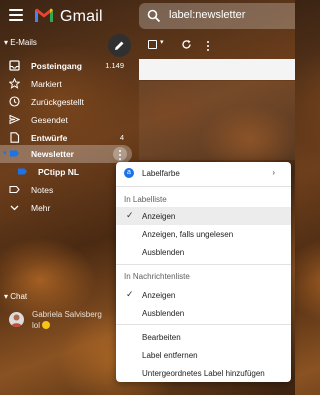 The width and height of the screenshot is (320, 395). What do you see at coordinates (217, 120) in the screenshot?
I see `message-list-area` at bounding box center [217, 120].